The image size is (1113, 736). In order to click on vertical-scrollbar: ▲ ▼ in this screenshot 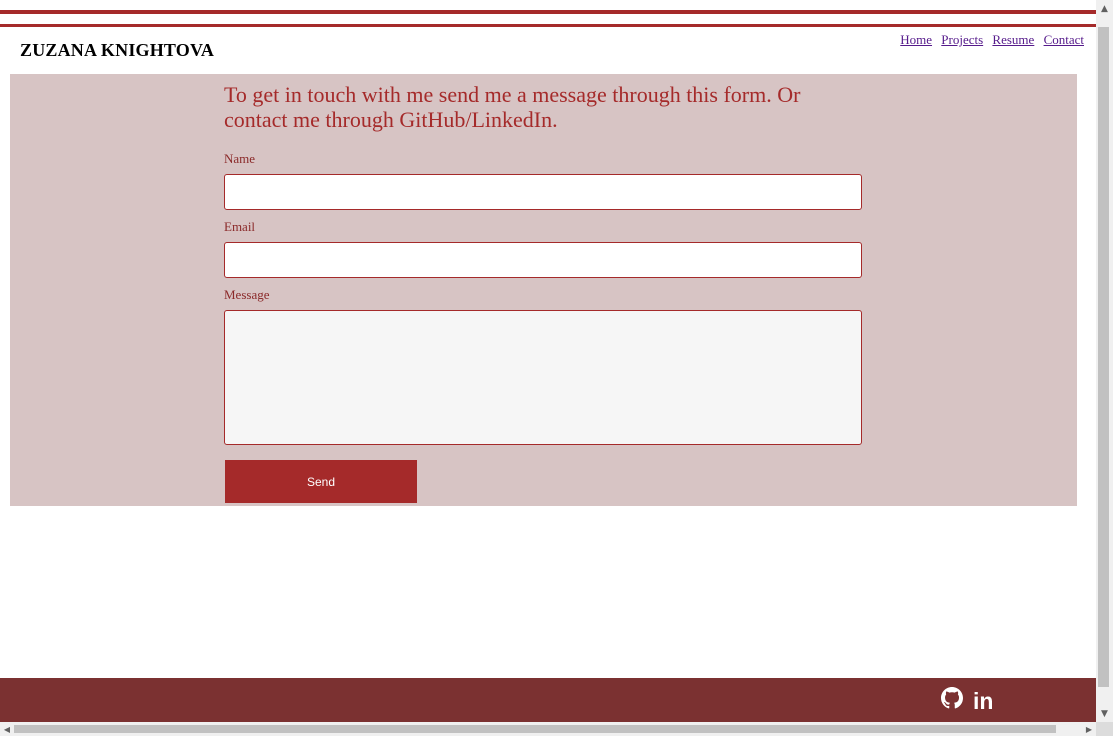, I will do `click(1104, 361)`.